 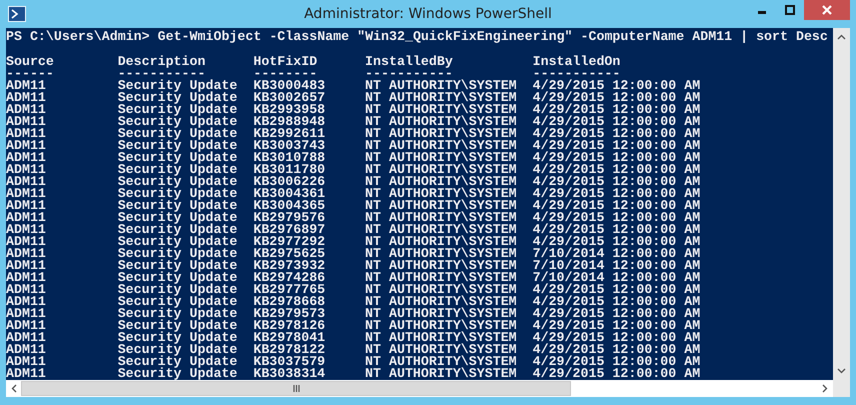 I want to click on horizontal-scrollbar, so click(x=419, y=388).